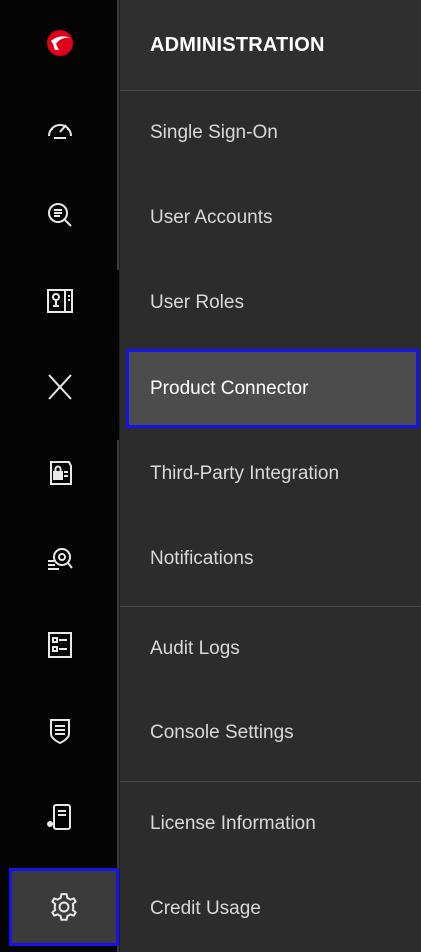 The image size is (421, 952). What do you see at coordinates (59, 473) in the screenshot?
I see `lock-policy-icon` at bounding box center [59, 473].